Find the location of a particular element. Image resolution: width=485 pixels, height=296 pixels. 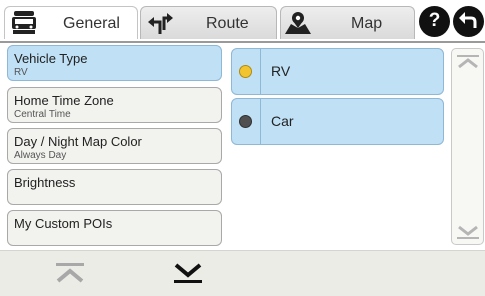

tab-divider is located at coordinates (242, 42).